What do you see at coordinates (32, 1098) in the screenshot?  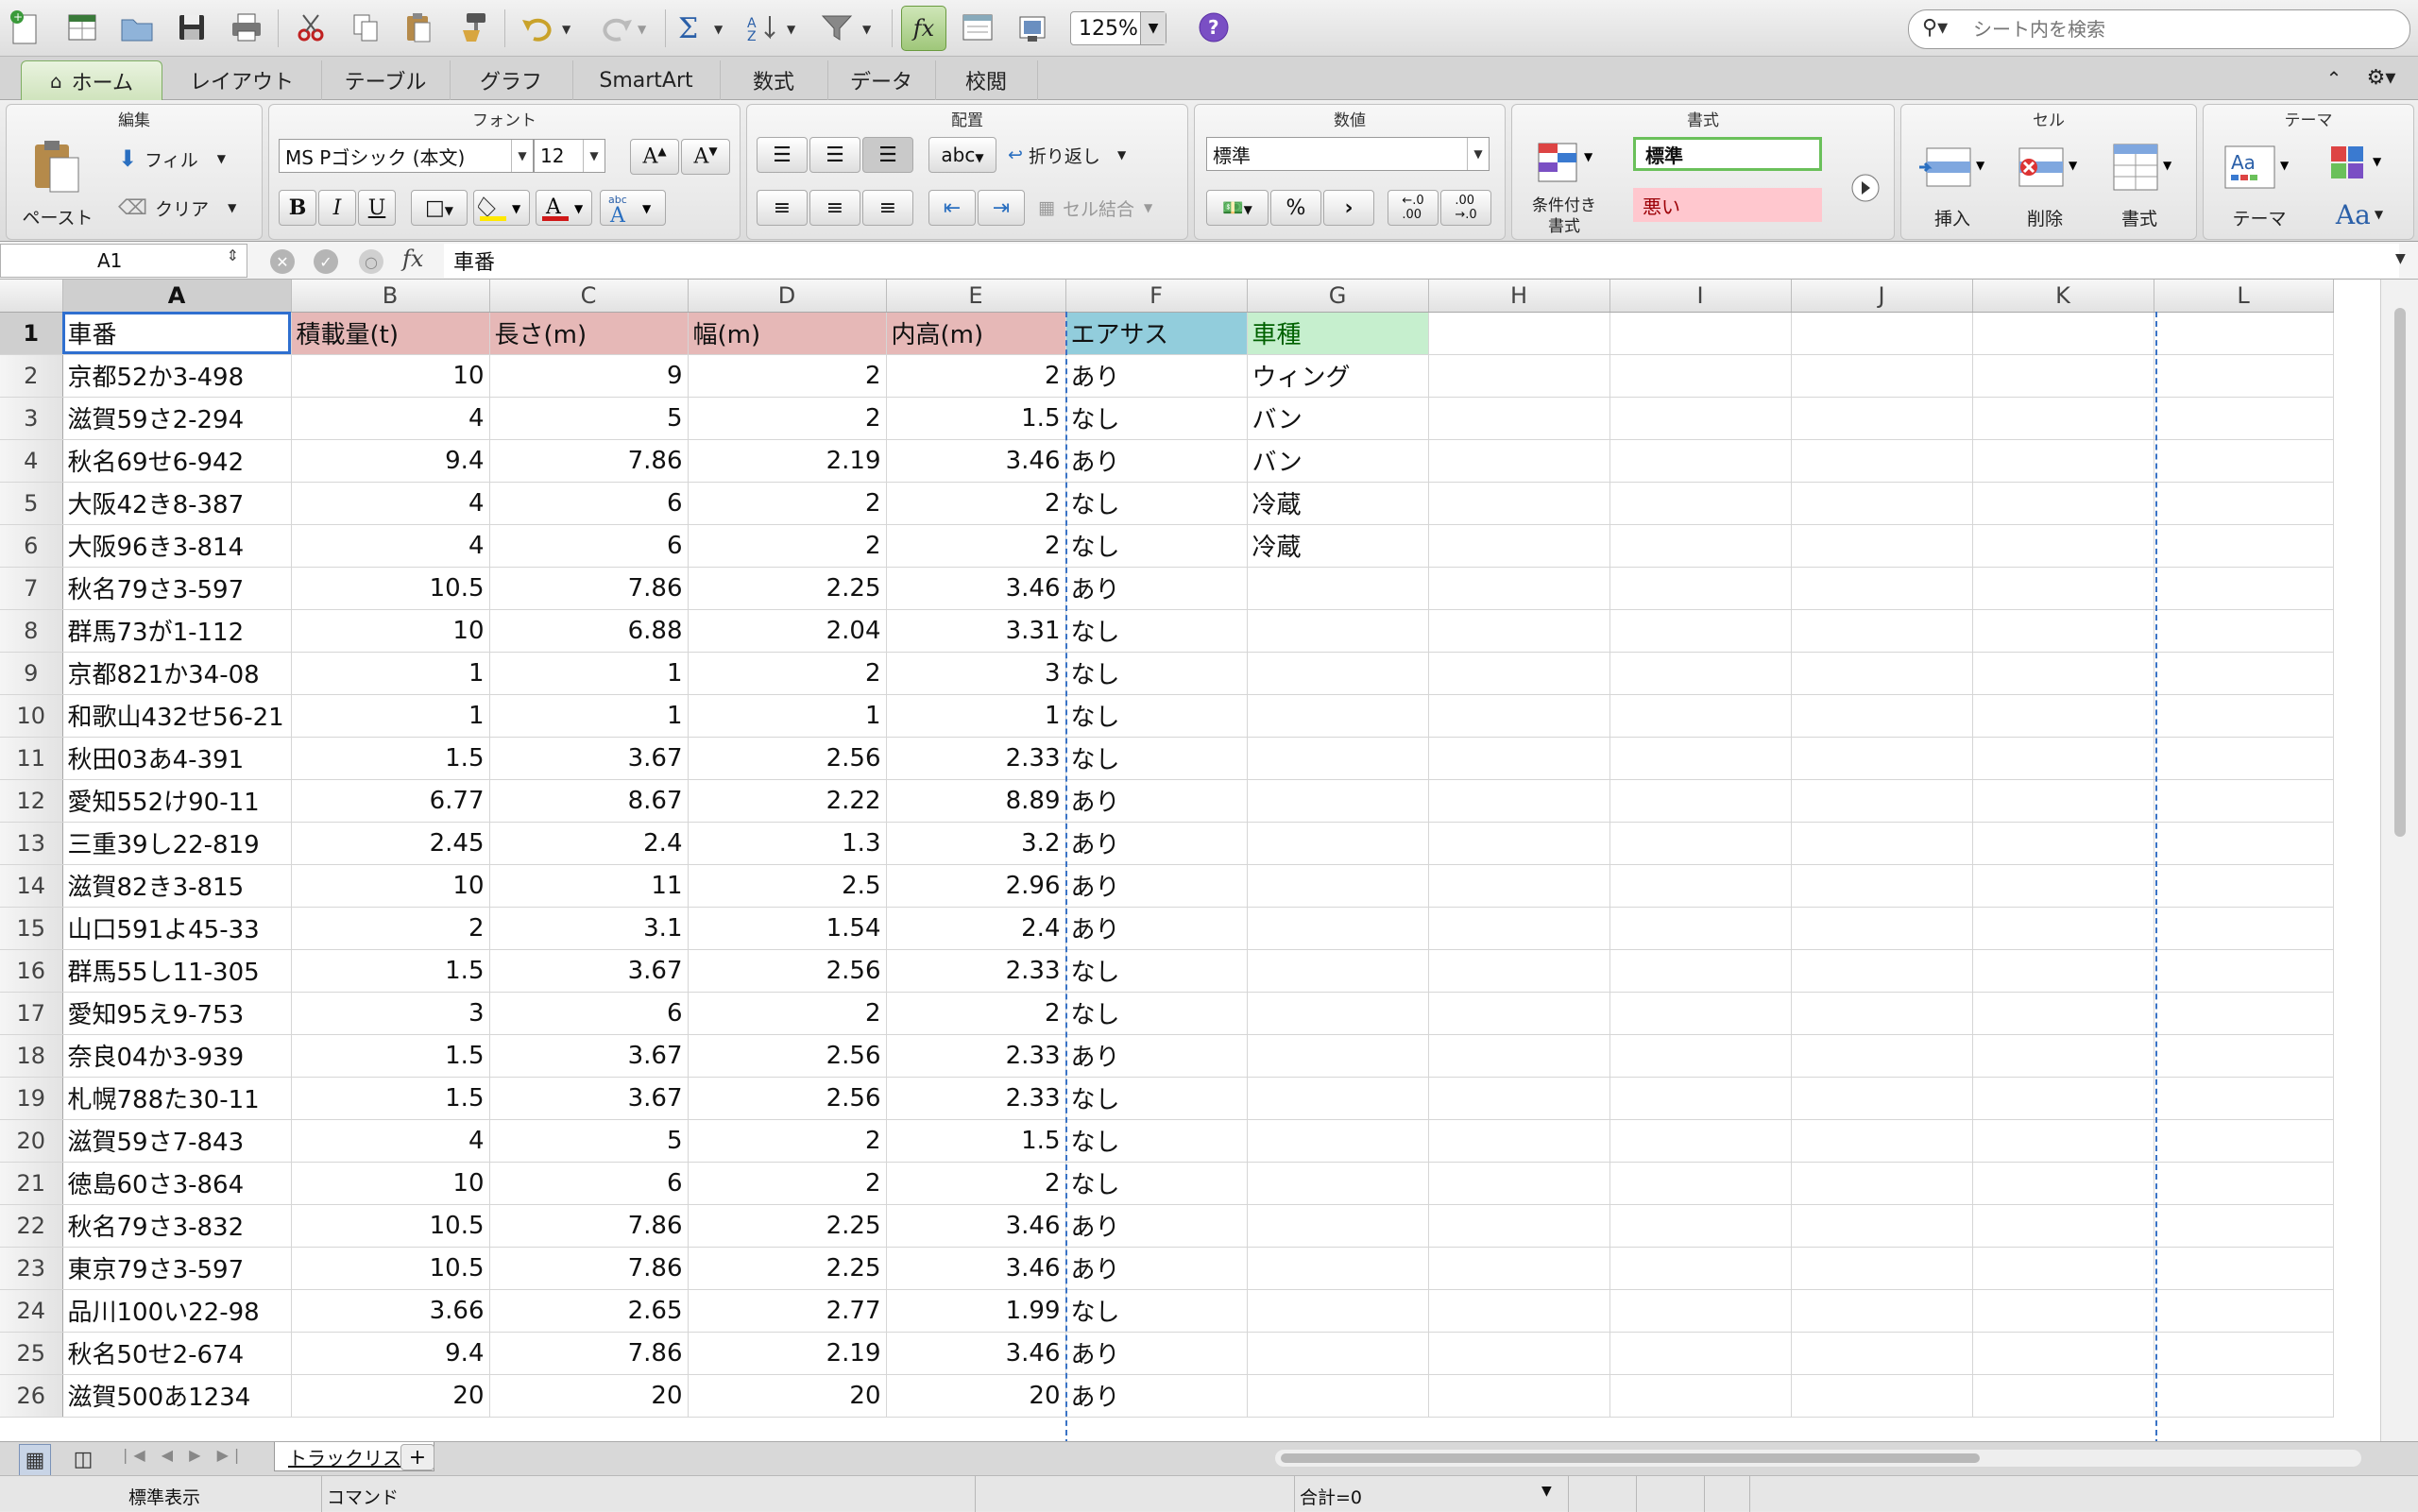 I see `row-header: 19` at bounding box center [32, 1098].